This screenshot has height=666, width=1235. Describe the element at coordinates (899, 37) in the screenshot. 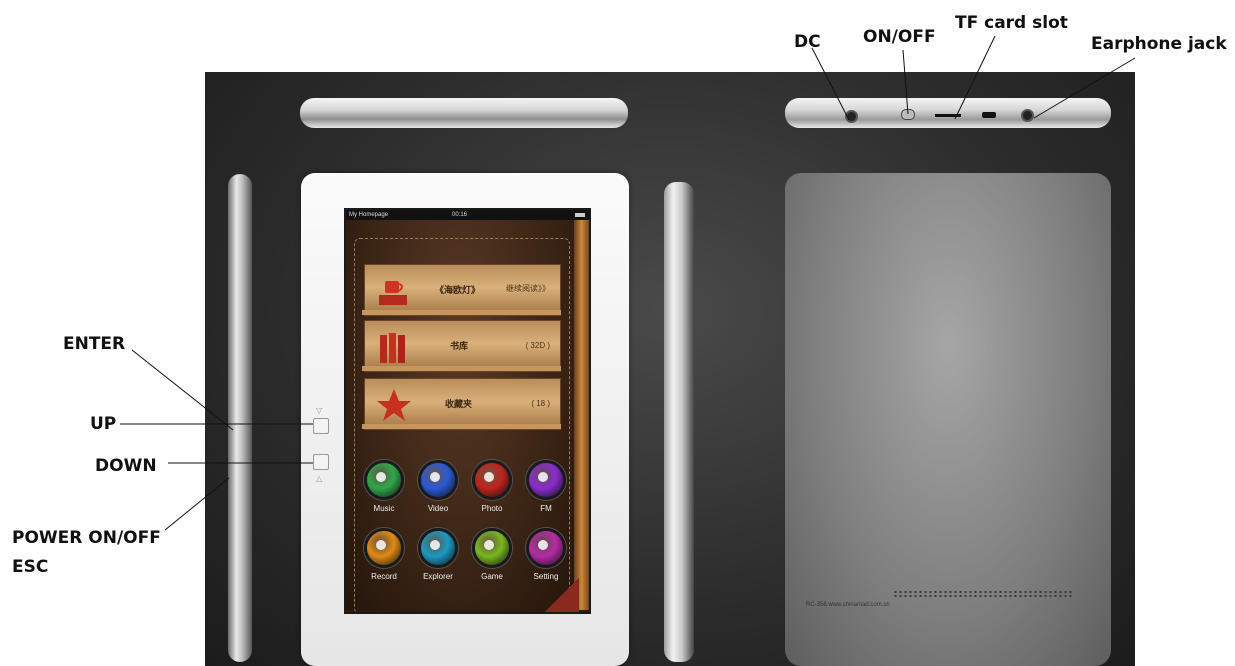

I see `label-on-off: ON/OFF` at that location.